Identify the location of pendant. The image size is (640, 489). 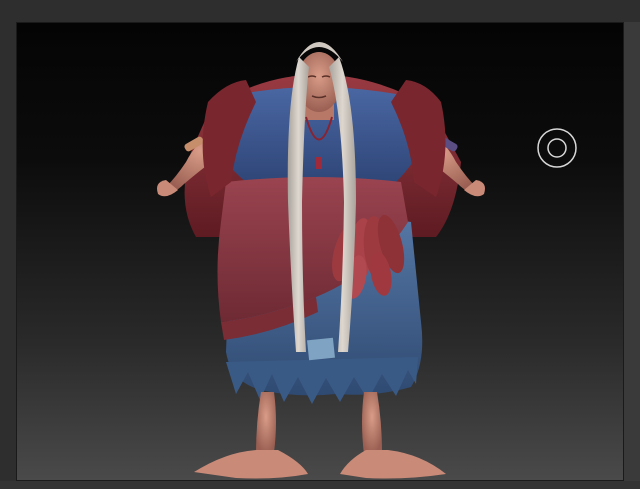
(319, 163).